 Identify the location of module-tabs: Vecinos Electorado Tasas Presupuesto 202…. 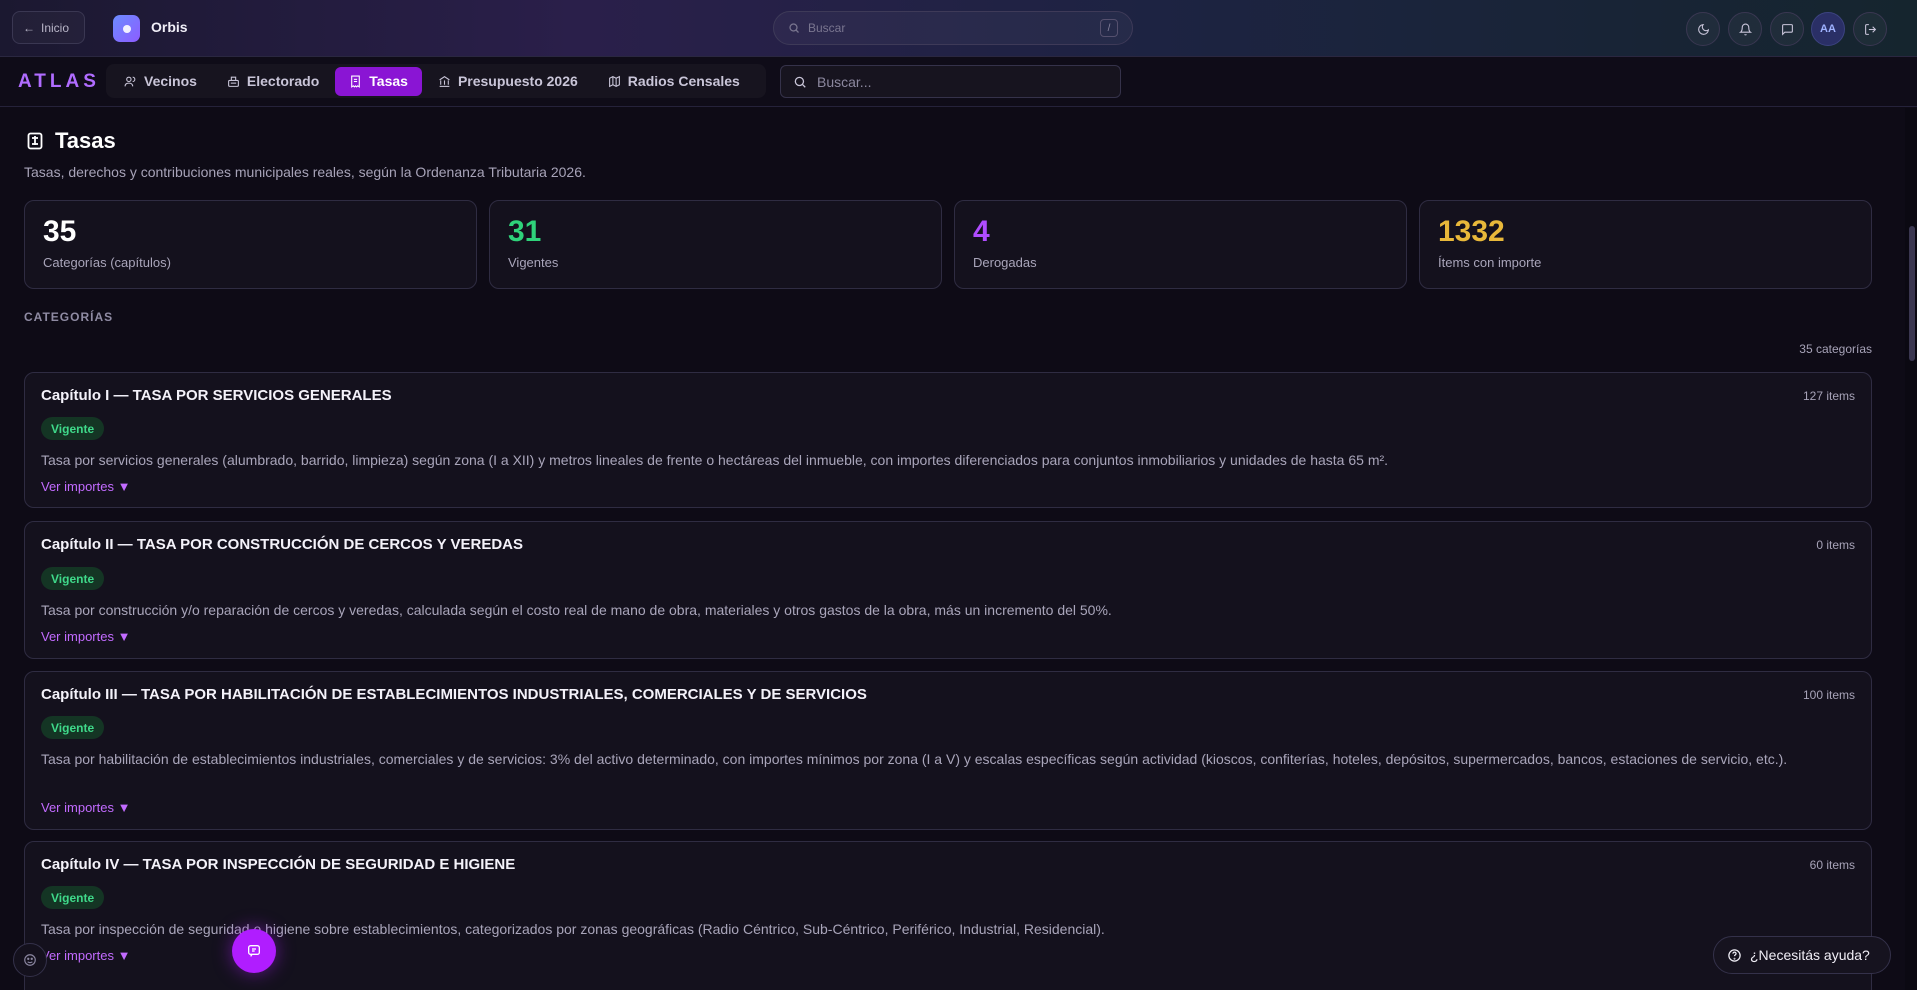
(436, 81).